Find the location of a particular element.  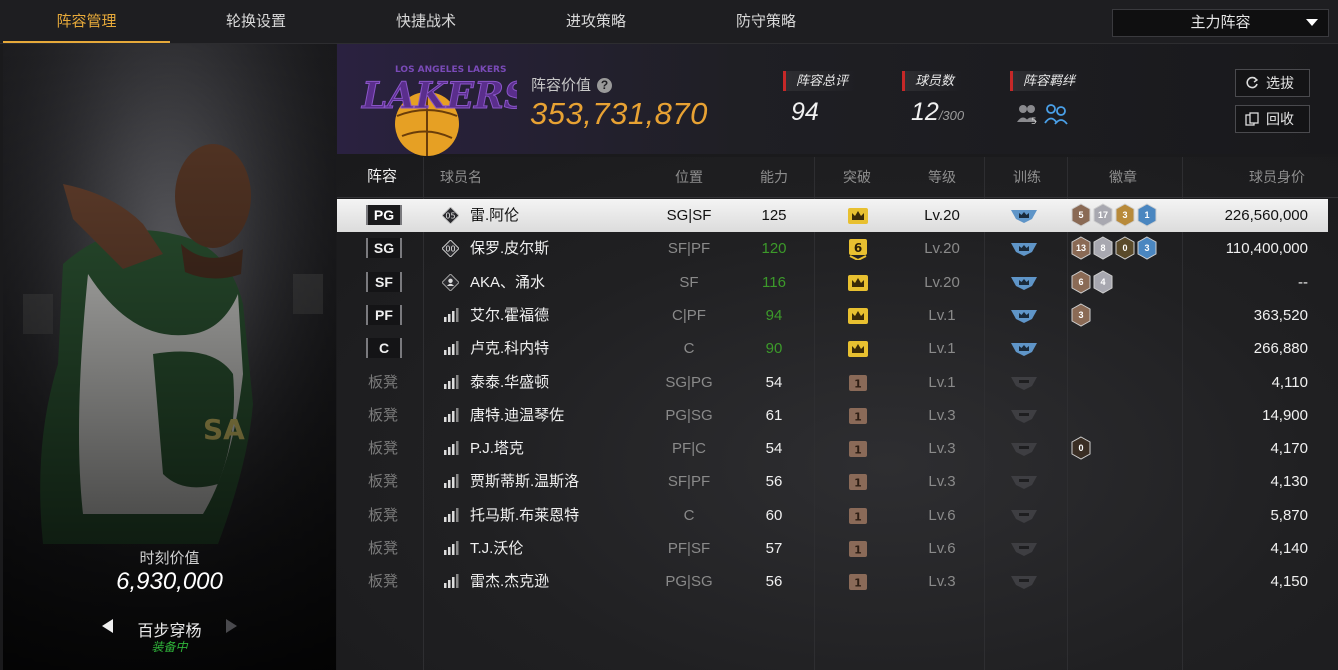

player-value: 226,560,000 is located at coordinates (1266, 215).